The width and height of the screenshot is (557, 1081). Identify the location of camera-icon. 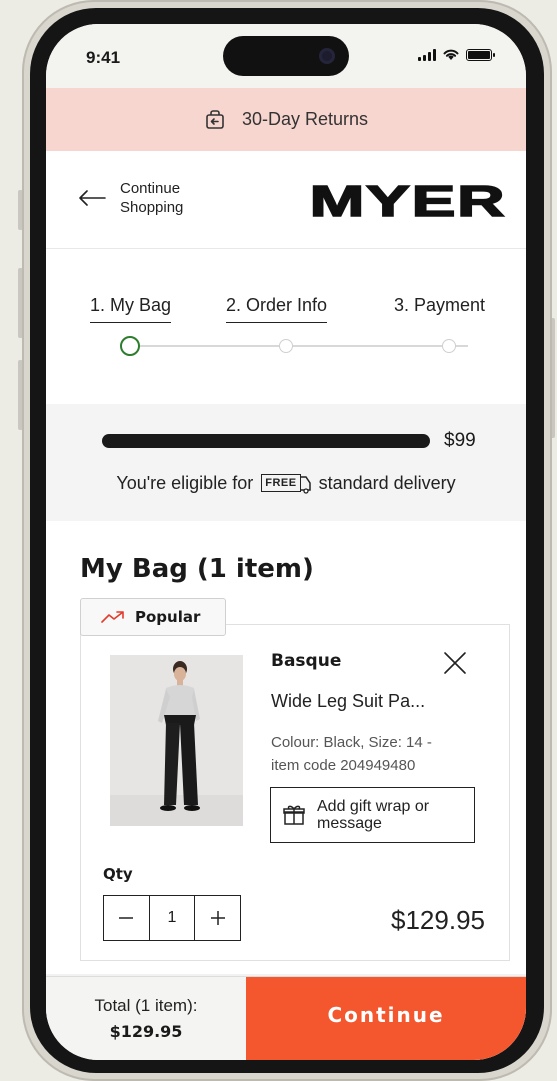
(327, 56).